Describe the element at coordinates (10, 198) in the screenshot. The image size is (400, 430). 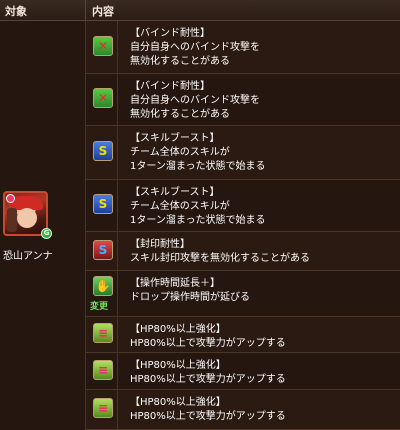
I see `portrait-badge` at that location.